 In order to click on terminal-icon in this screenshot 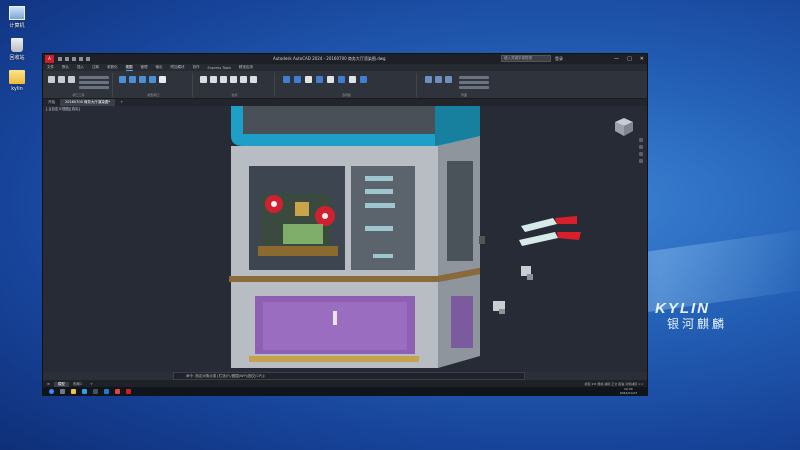, I will do `click(95, 391)`.